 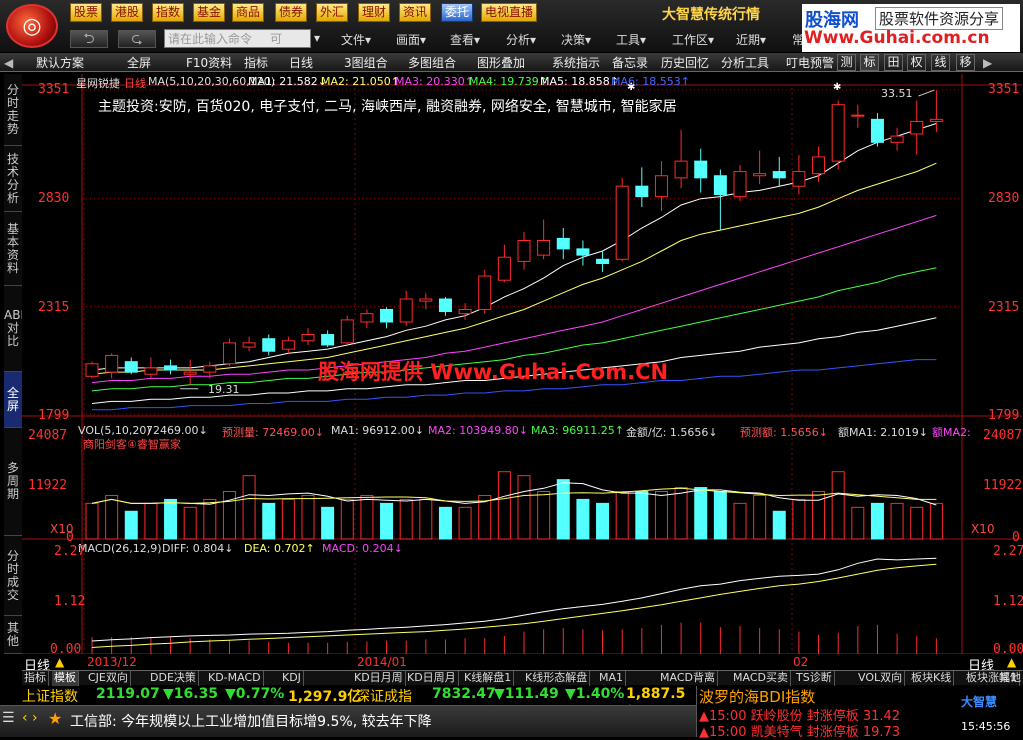 I want to click on tab-6: KD日月周, so click(x=379, y=678).